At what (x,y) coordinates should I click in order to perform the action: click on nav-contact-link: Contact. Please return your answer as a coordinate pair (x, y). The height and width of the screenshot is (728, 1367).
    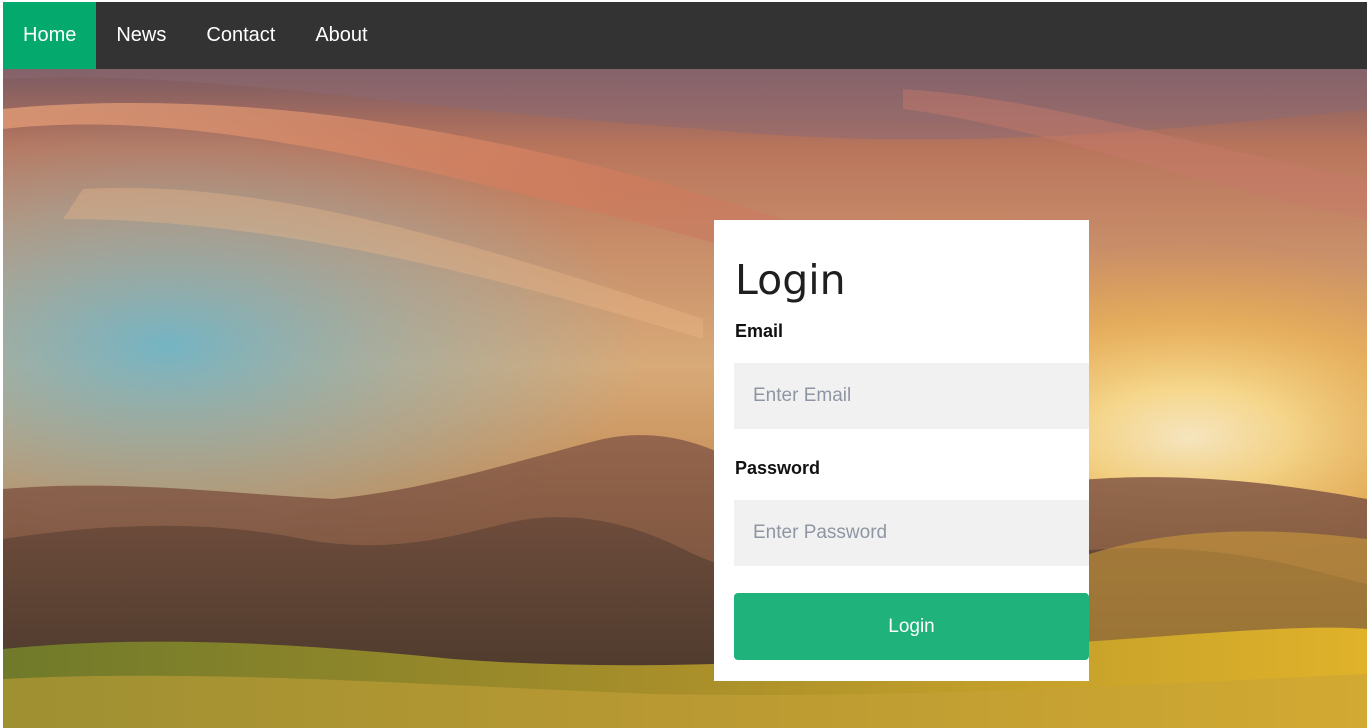
    Looking at the image, I should click on (240, 35).